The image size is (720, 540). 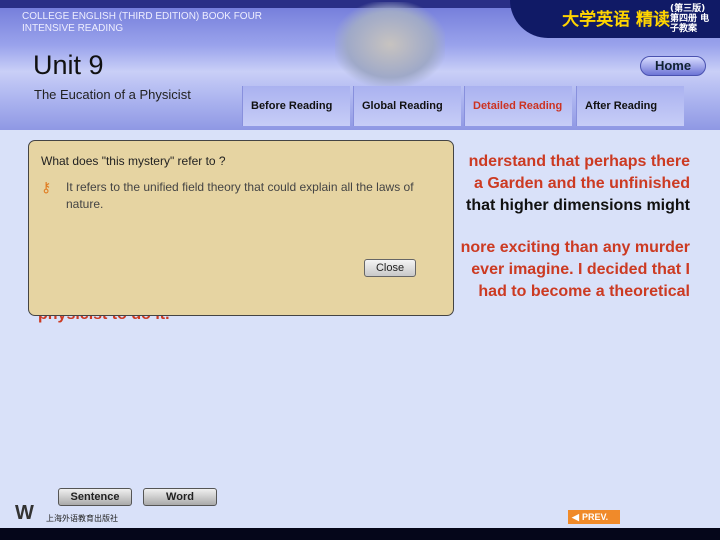 What do you see at coordinates (180, 497) in the screenshot?
I see `word-button: Word` at bounding box center [180, 497].